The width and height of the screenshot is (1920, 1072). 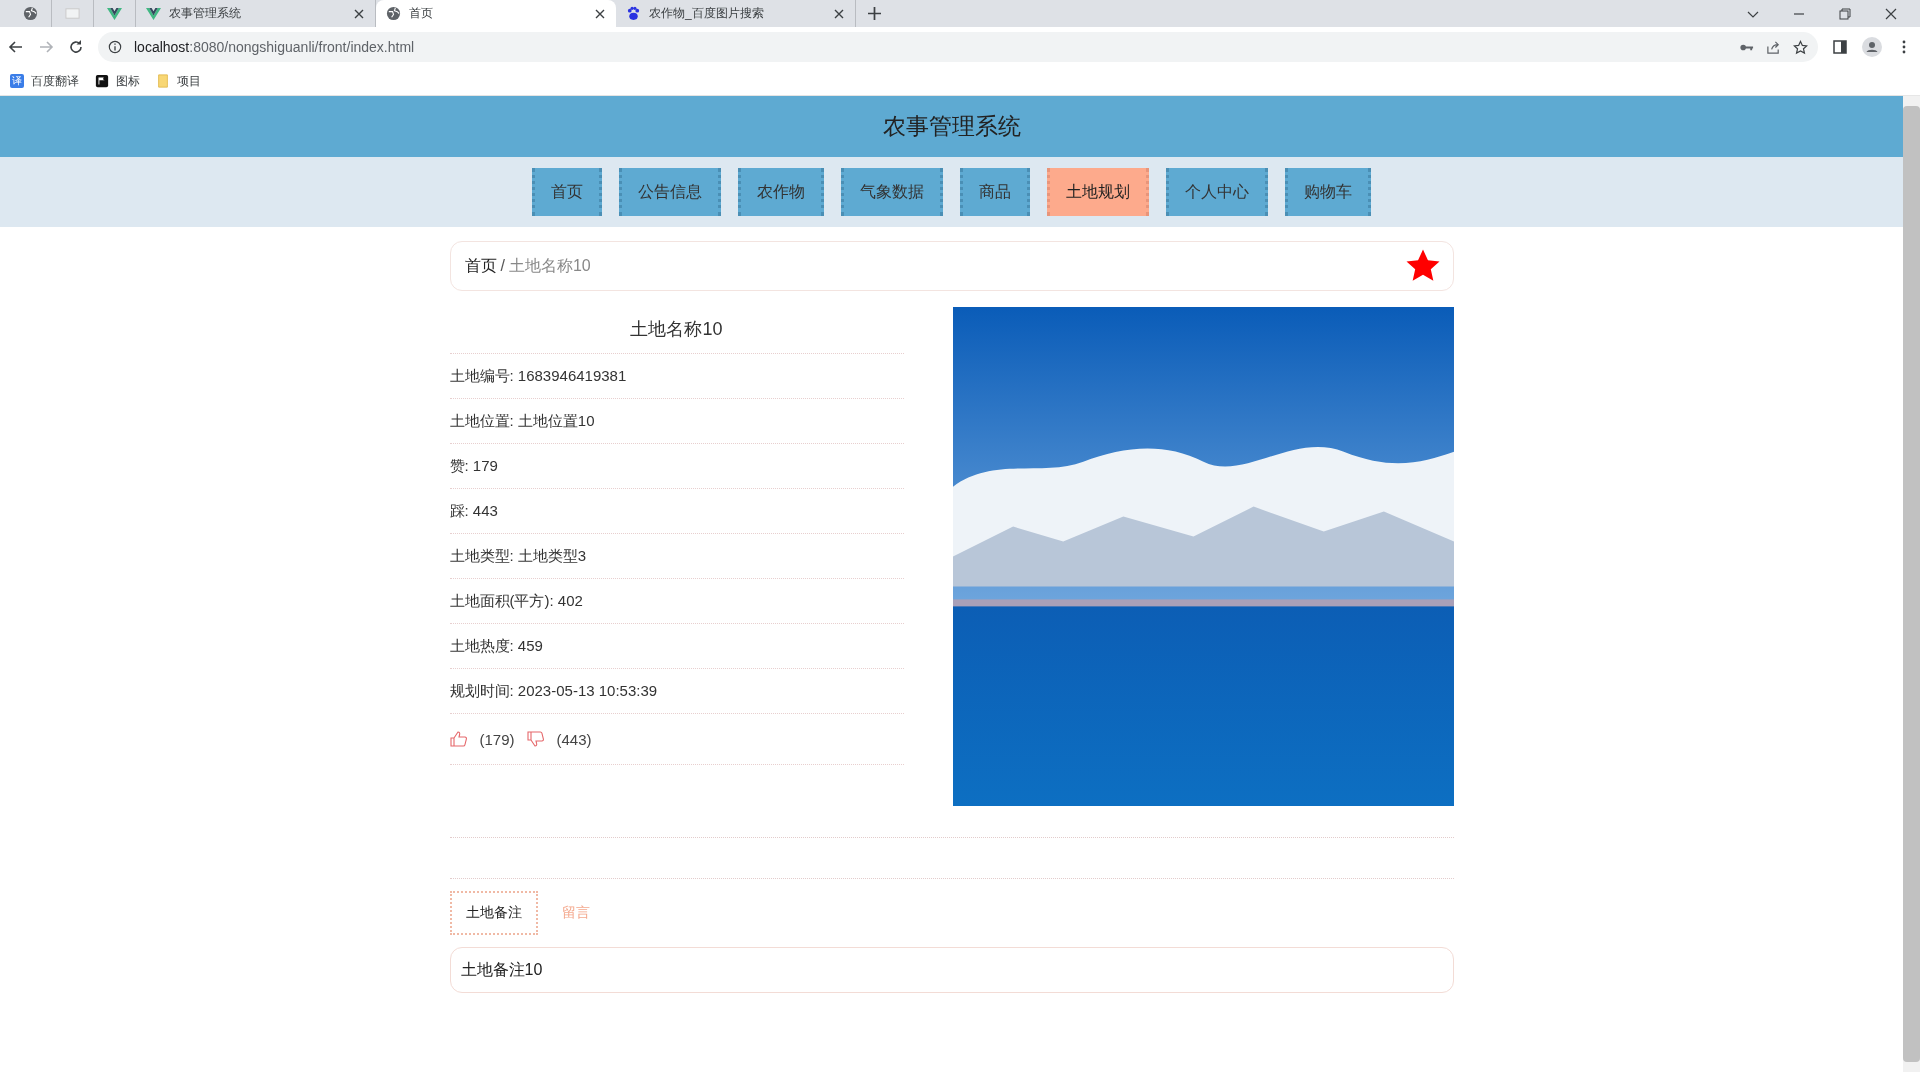 I want to click on new-tab-icon, so click(x=874, y=13).